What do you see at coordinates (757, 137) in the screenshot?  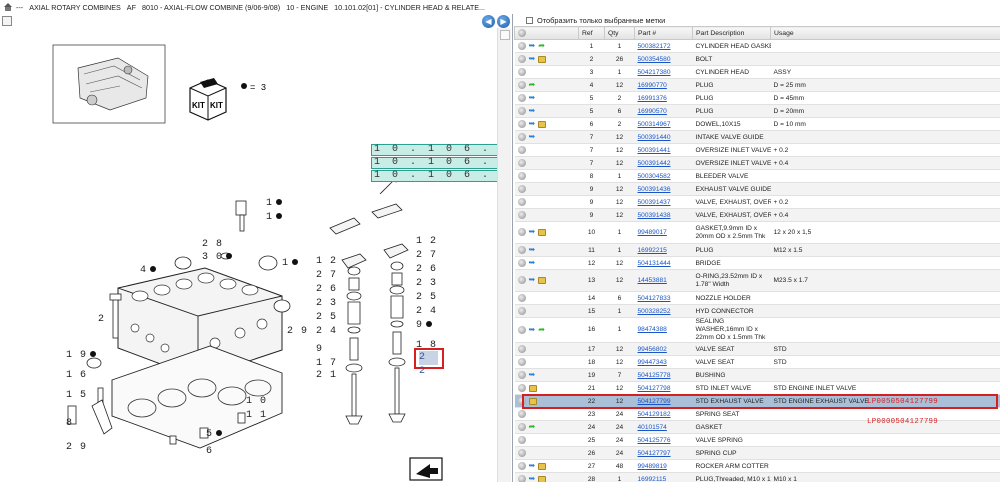 I see `table-row: ➥ 7 12 500391440 INTAKE VALVE GUIDE` at bounding box center [757, 137].